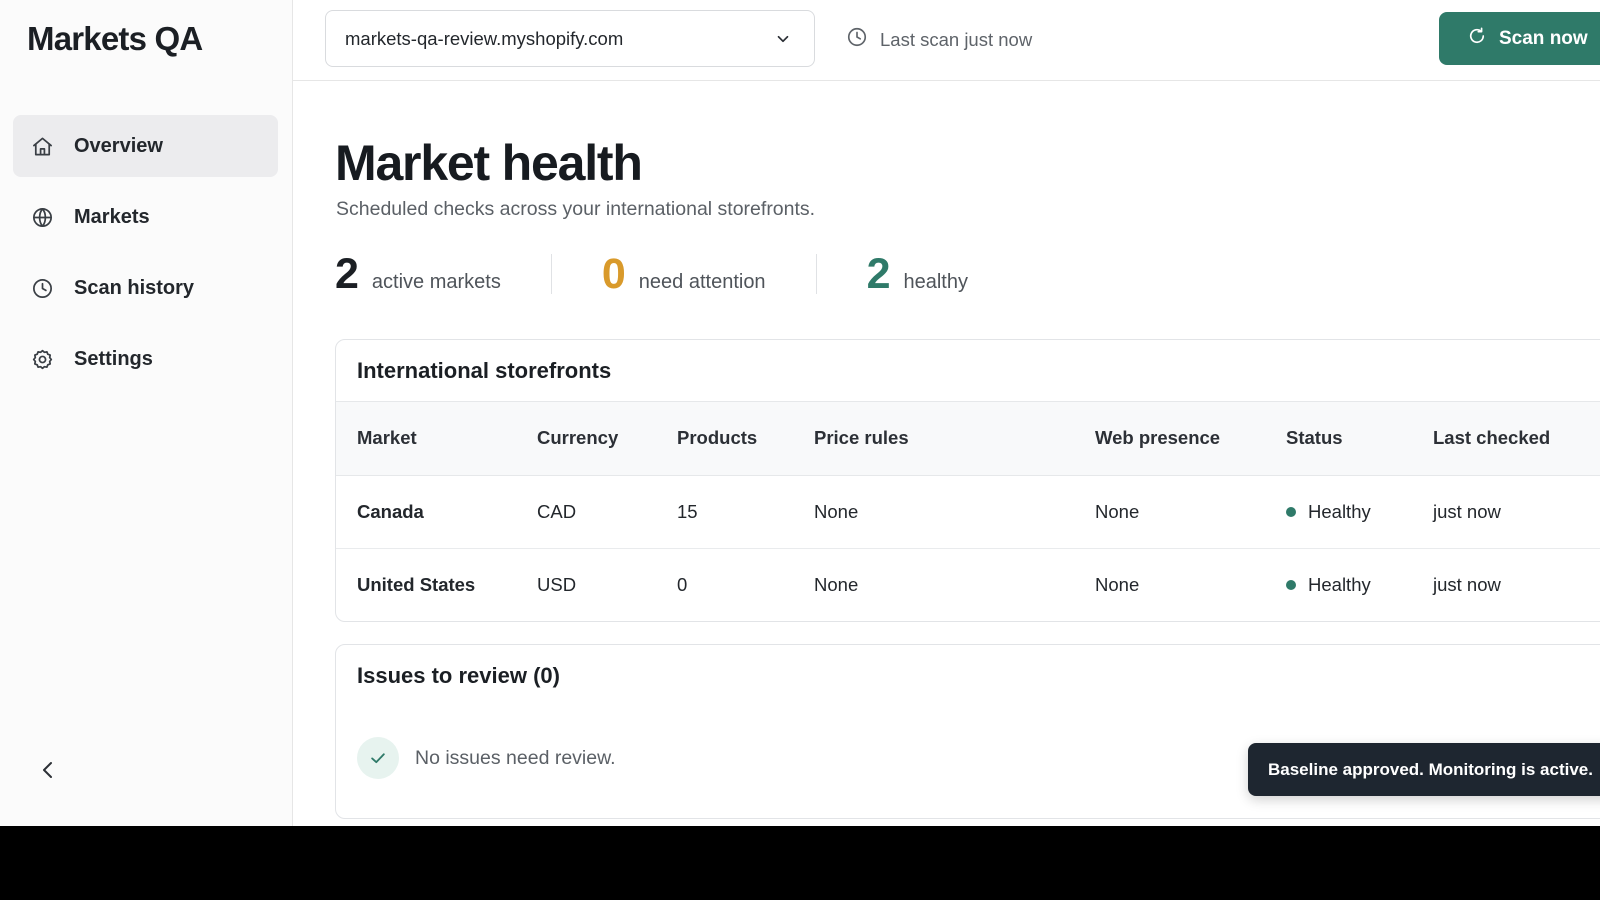 This screenshot has height=900, width=1600. Describe the element at coordinates (48, 770) in the screenshot. I see `collapse-sidebar-button` at that location.